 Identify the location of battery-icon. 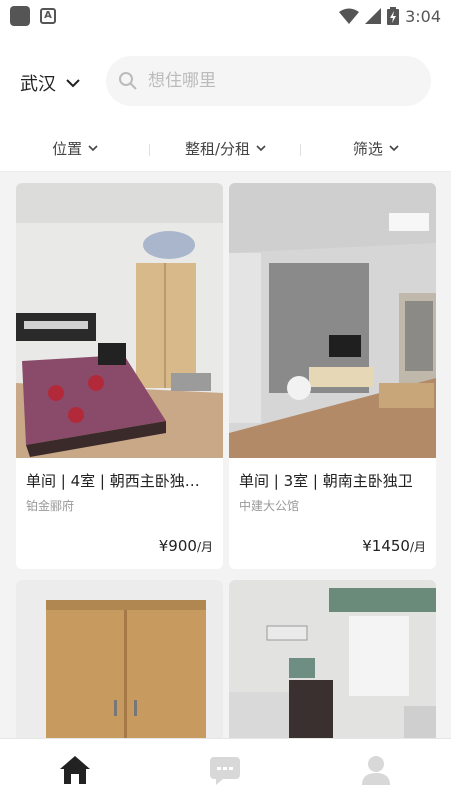
(393, 16).